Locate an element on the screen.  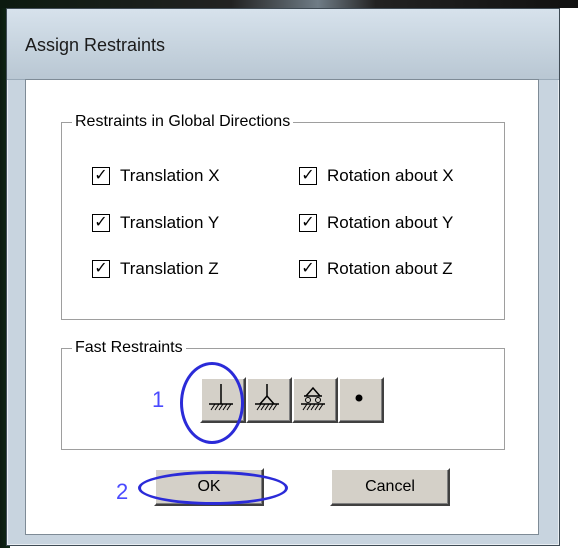
rotation-x-label: Rotation about X is located at coordinates (390, 175).